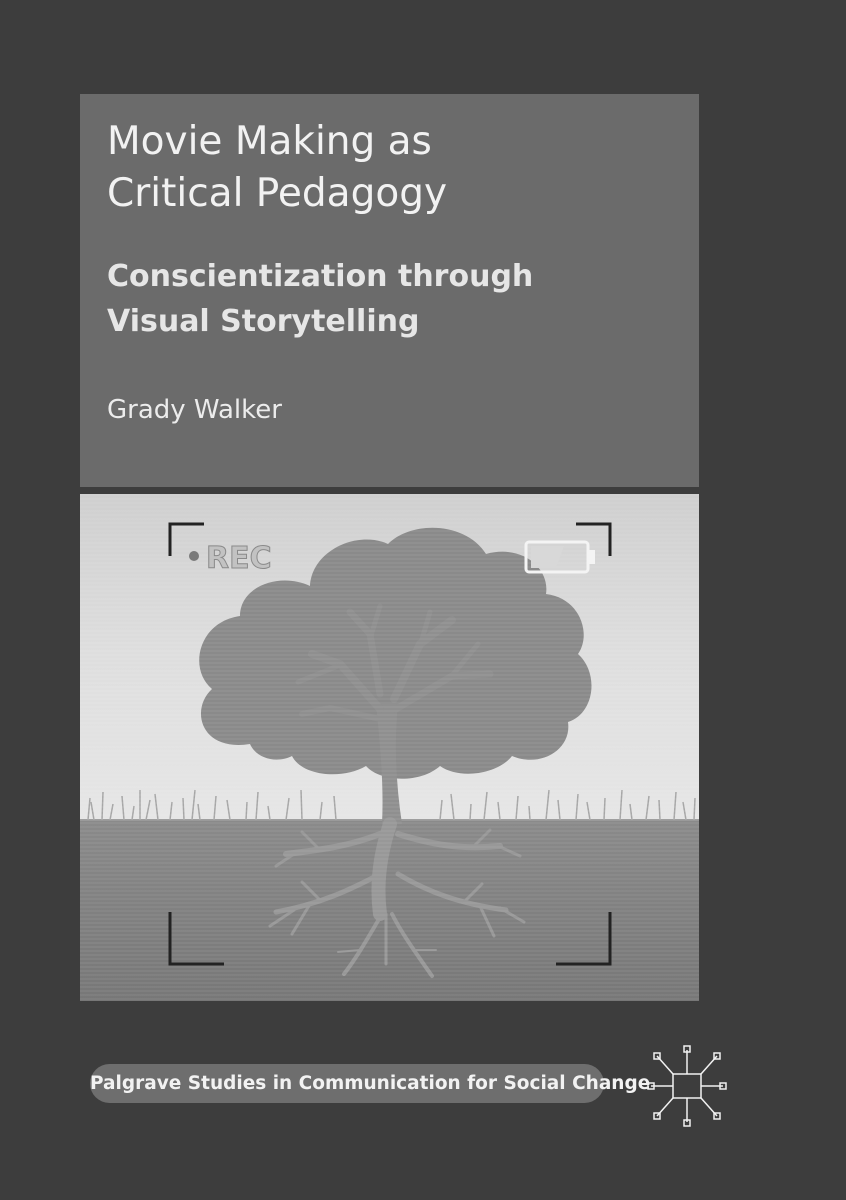 Image resolution: width=846 pixels, height=1200 pixels. What do you see at coordinates (320, 276) in the screenshot?
I see `book-subtitle-line-1: Conscientization through` at bounding box center [320, 276].